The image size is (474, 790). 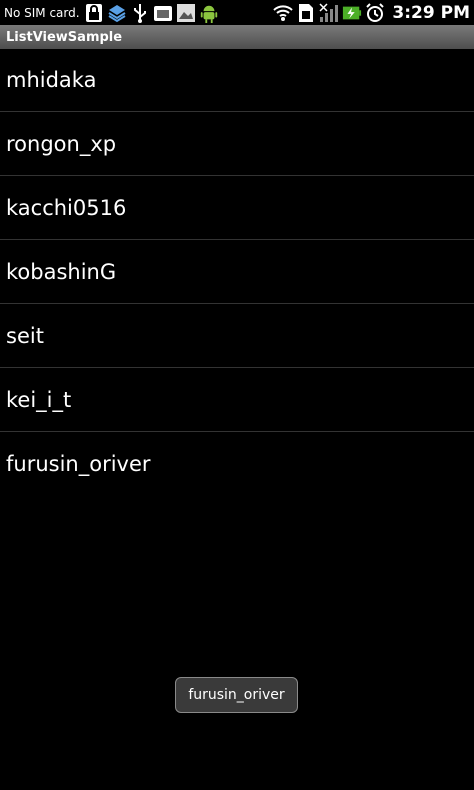 I want to click on layers-icon, so click(x=117, y=13).